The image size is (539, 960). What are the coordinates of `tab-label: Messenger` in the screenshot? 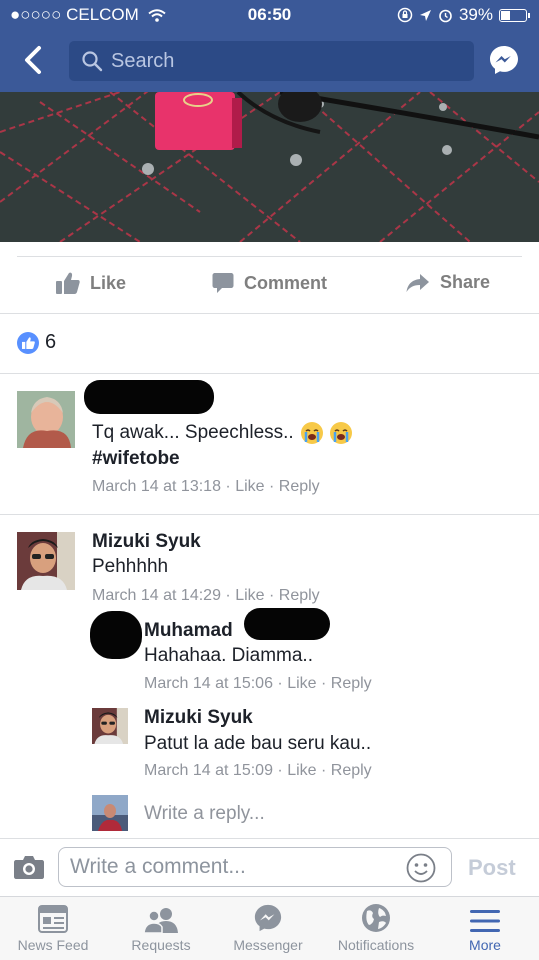 It's located at (268, 945).